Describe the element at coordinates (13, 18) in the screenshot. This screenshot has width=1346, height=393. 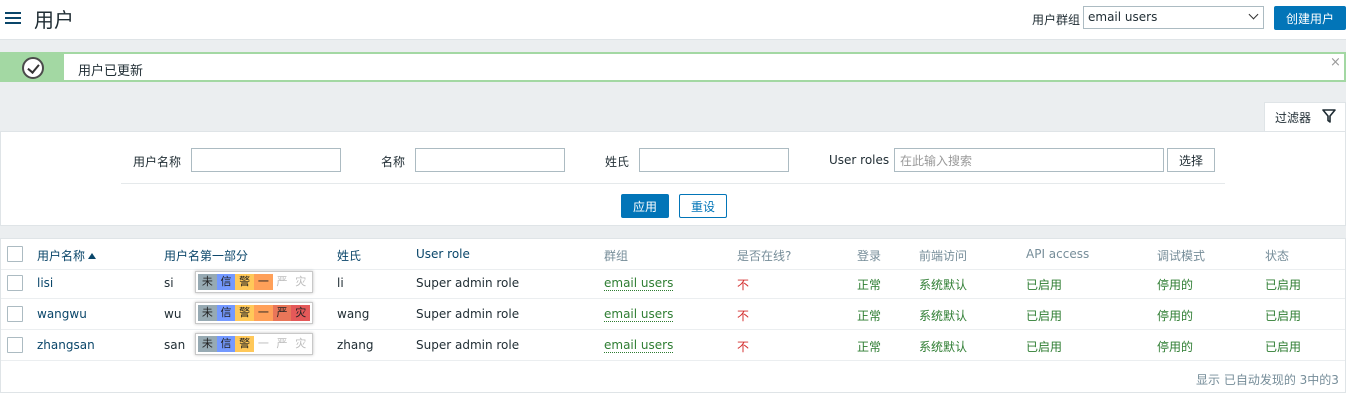
I see `menu-icon` at that location.